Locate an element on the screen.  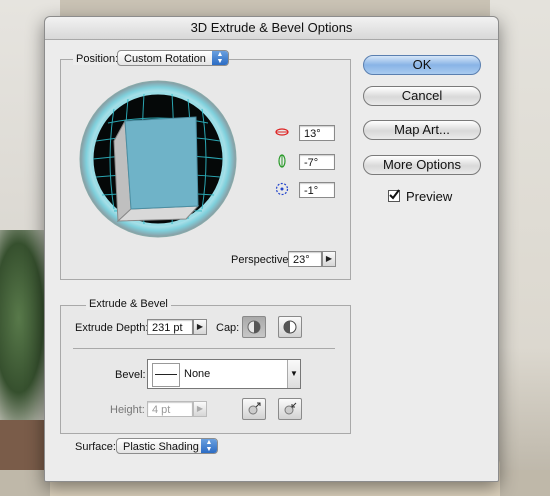
position-label: Position: is located at coordinates (97, 59).